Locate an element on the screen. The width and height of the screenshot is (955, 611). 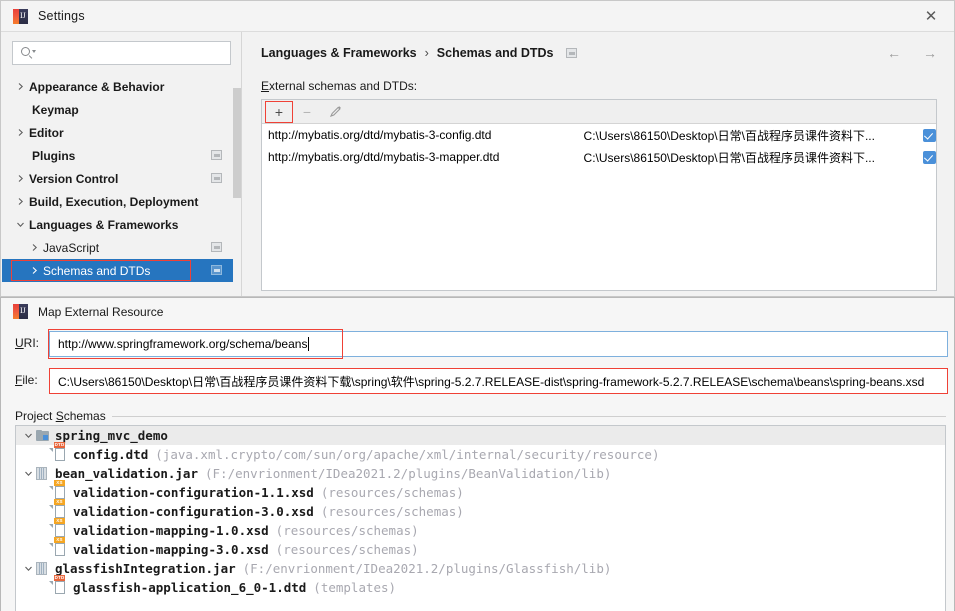
navigation-arrows: ← → is located at coordinates (912, 53).